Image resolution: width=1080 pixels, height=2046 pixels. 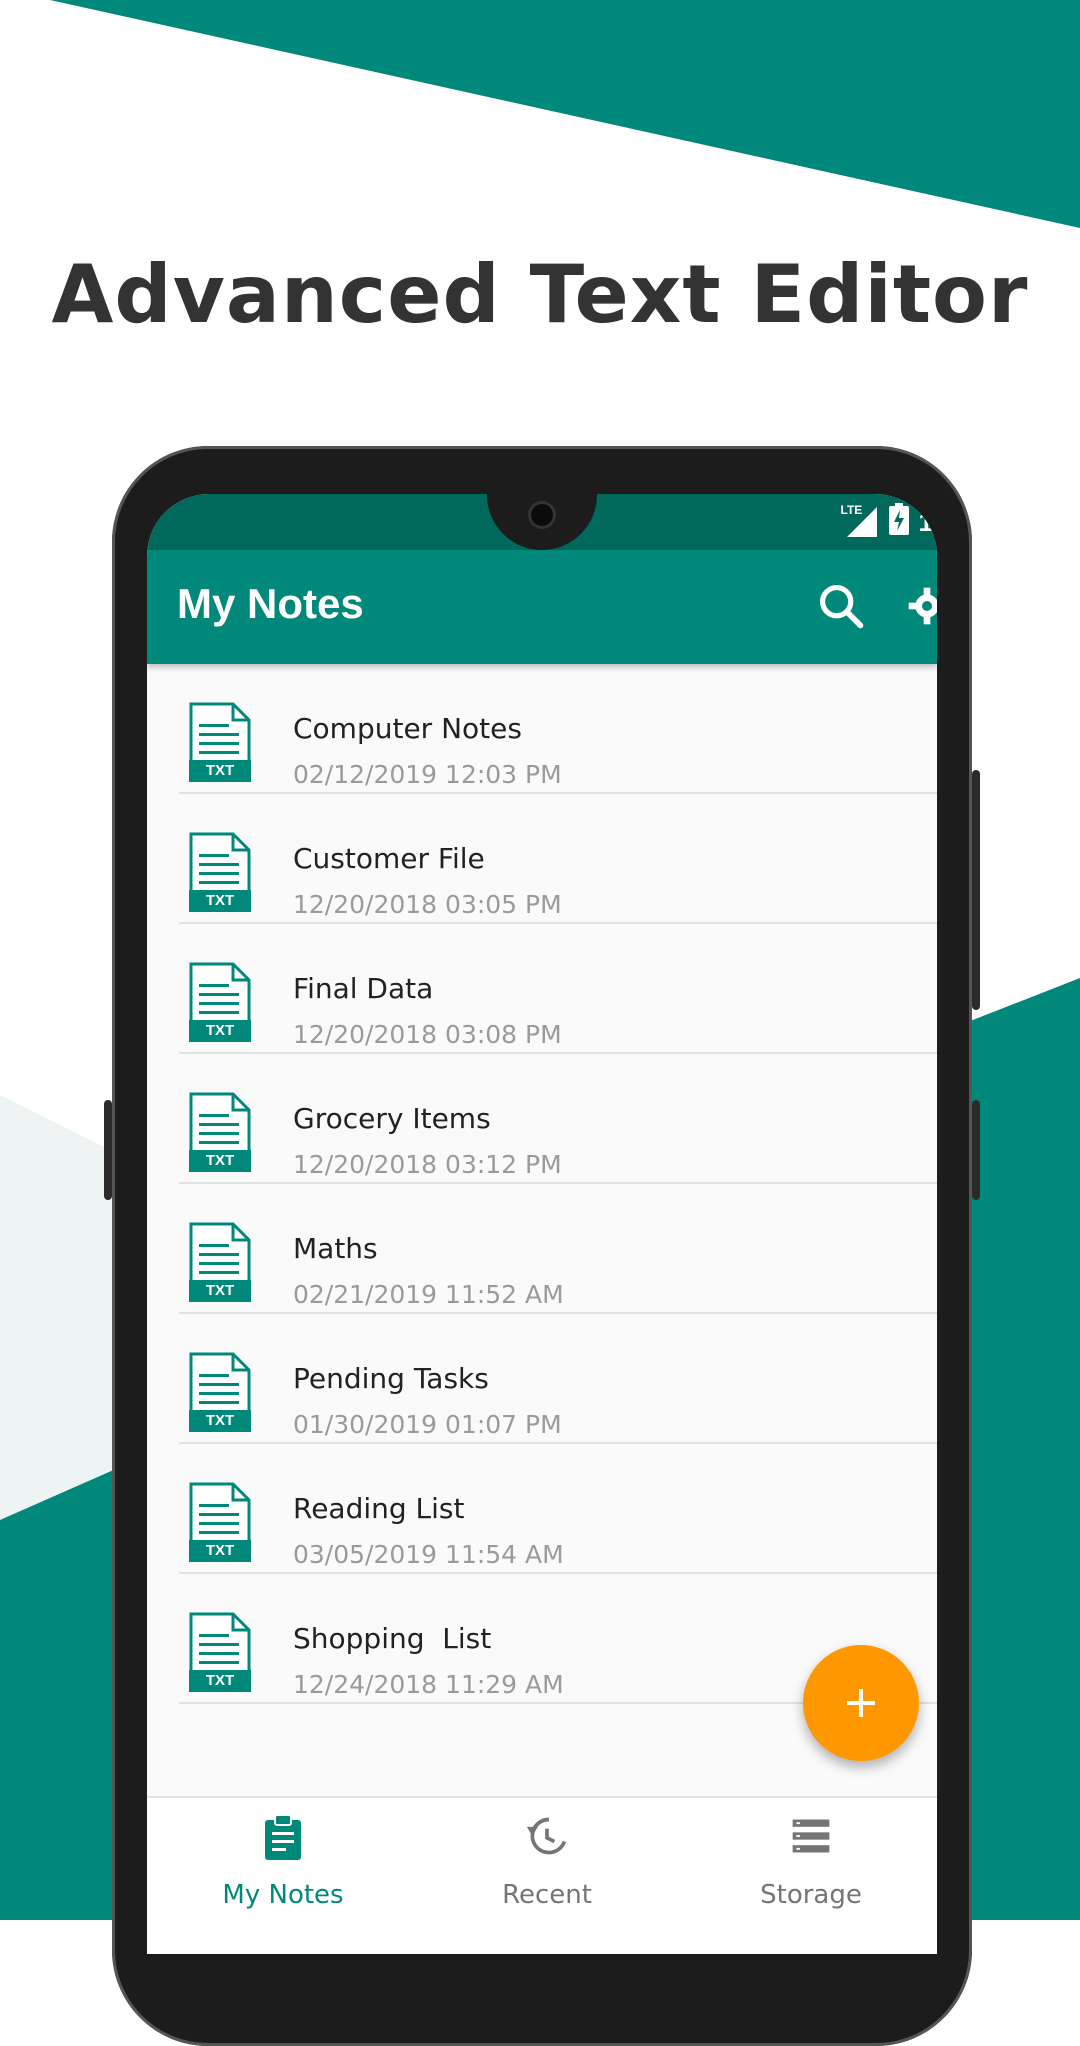 What do you see at coordinates (283, 1895) in the screenshot?
I see `nav-label: My Notes` at bounding box center [283, 1895].